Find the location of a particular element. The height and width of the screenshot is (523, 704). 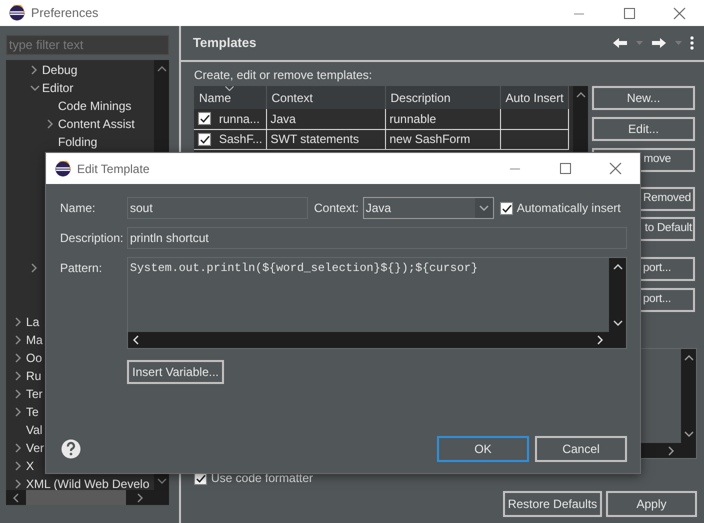

table-cell: runnable is located at coordinates (442, 119).